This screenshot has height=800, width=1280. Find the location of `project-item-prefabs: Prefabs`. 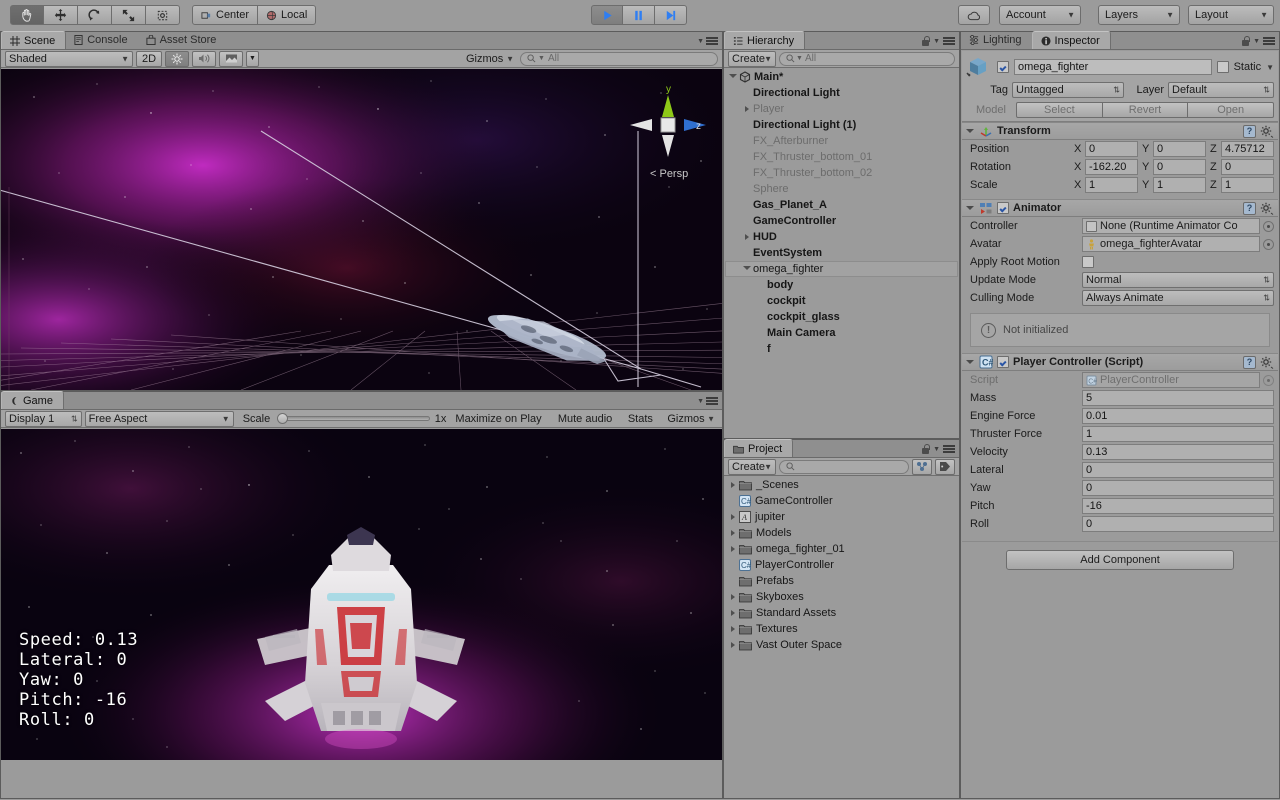

project-item-prefabs: Prefabs is located at coordinates (841, 581).